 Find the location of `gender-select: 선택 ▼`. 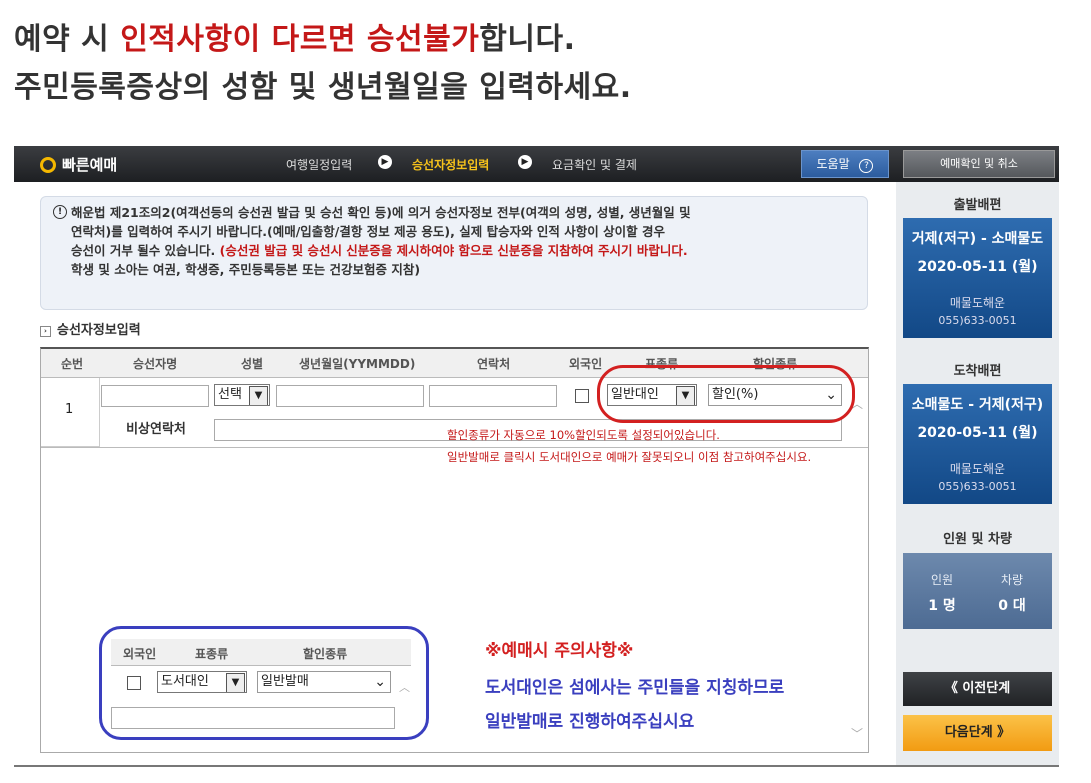

gender-select: 선택 ▼ is located at coordinates (242, 395).